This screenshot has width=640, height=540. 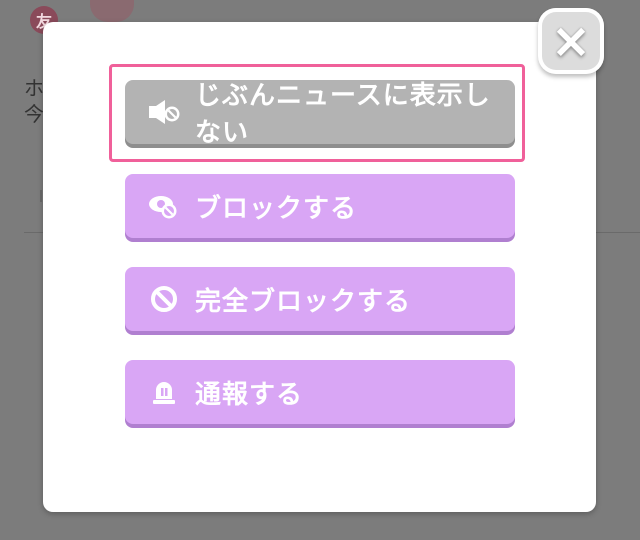 What do you see at coordinates (34, 114) in the screenshot?
I see `post-text-line-2: 今` at bounding box center [34, 114].